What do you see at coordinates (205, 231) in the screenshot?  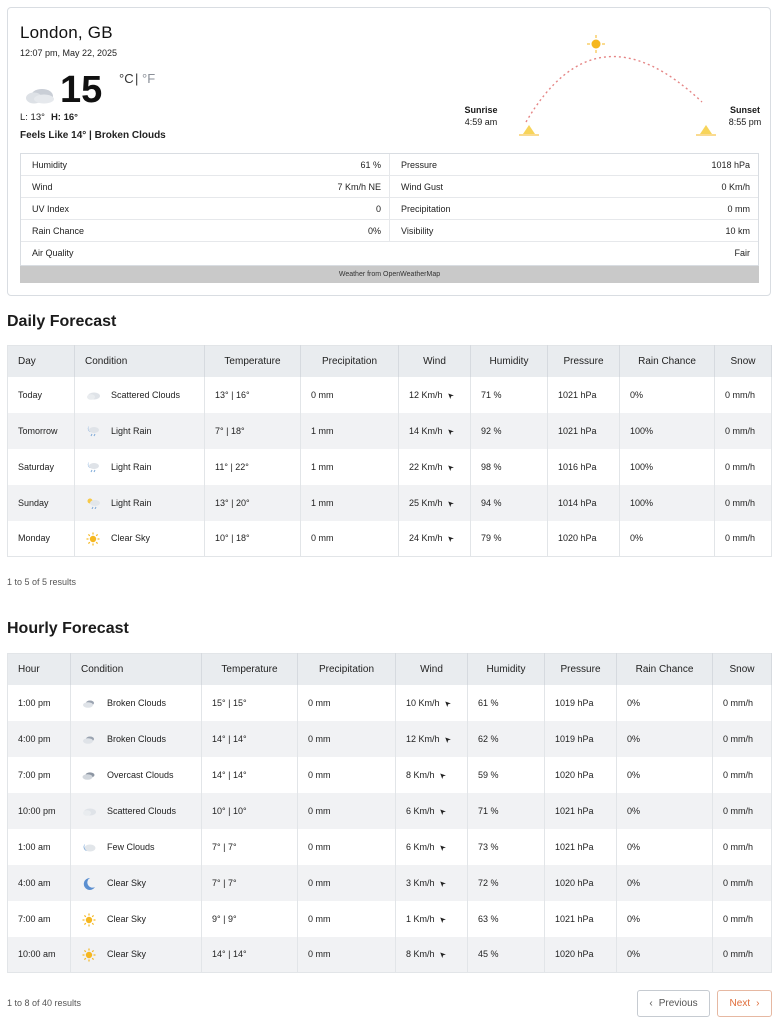 I see `detail-rain-chance: Rain Chance 0%` at bounding box center [205, 231].